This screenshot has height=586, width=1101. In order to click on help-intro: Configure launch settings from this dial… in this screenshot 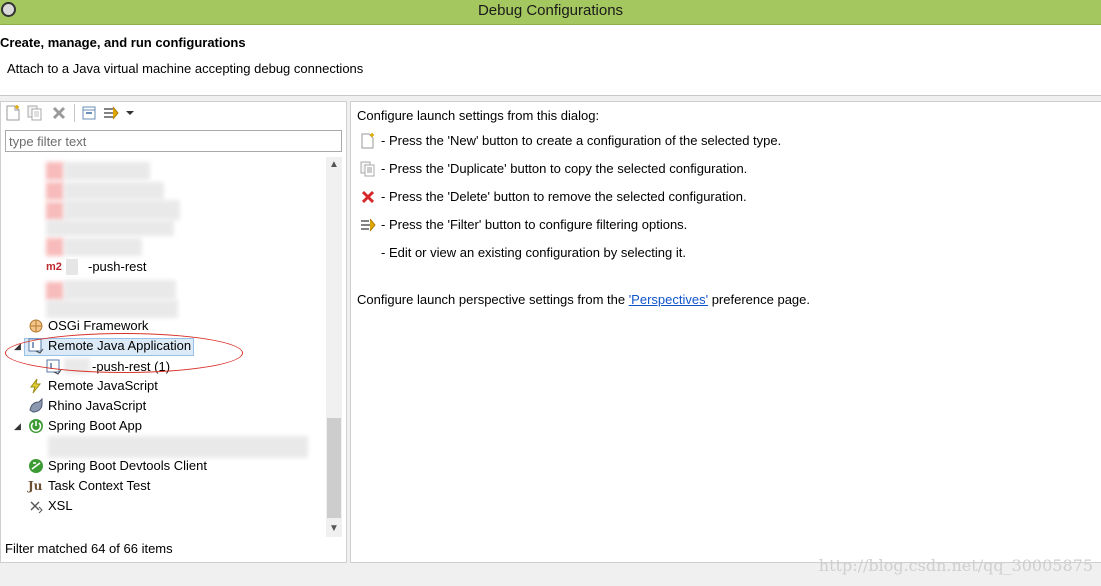, I will do `click(478, 115)`.